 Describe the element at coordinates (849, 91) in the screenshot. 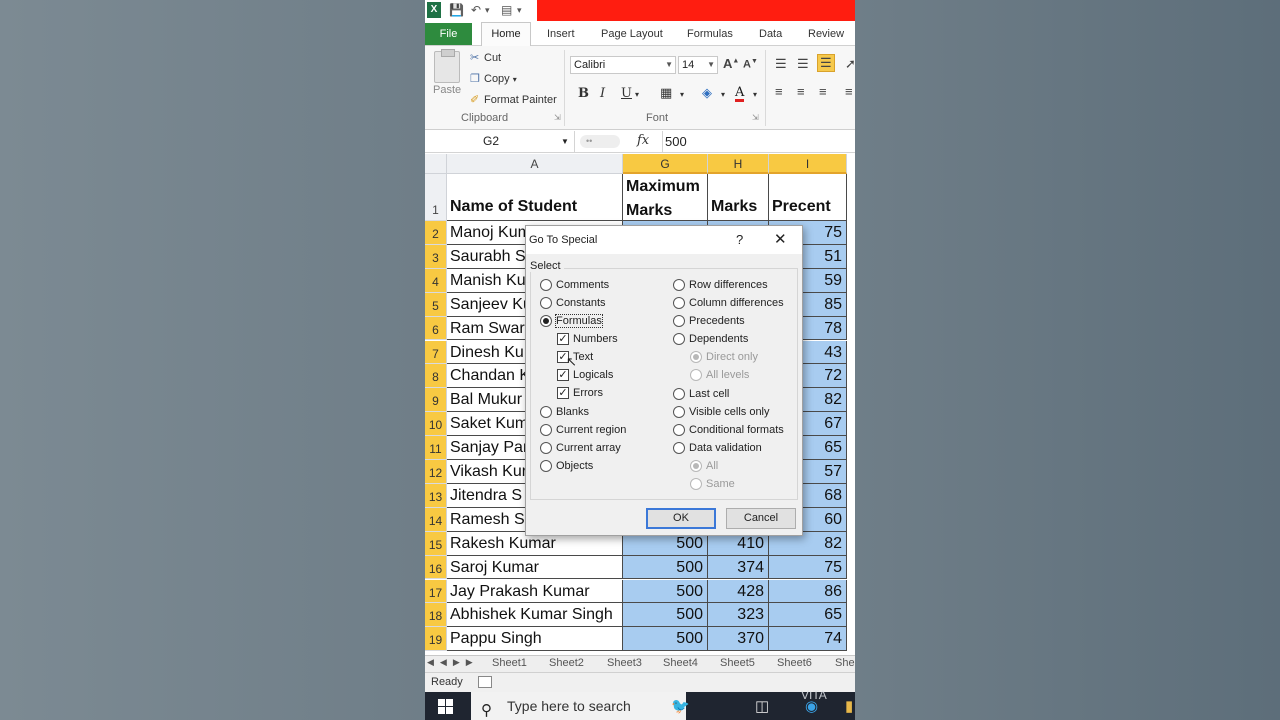

I see `decrease-indent-icon: ≡` at that location.